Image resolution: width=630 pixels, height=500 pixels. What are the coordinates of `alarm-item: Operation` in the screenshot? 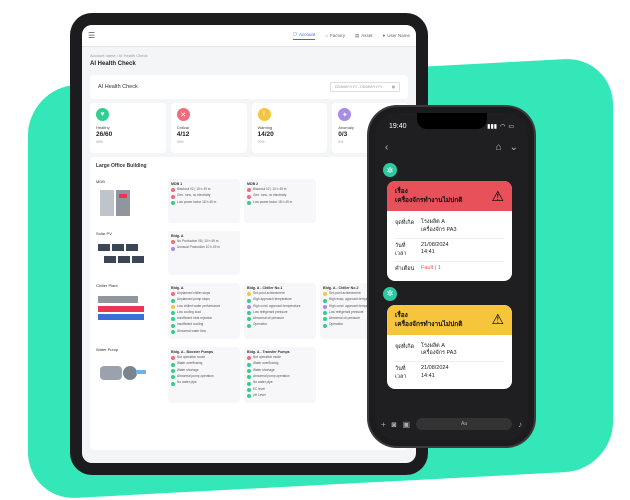 It's located at (280, 325).